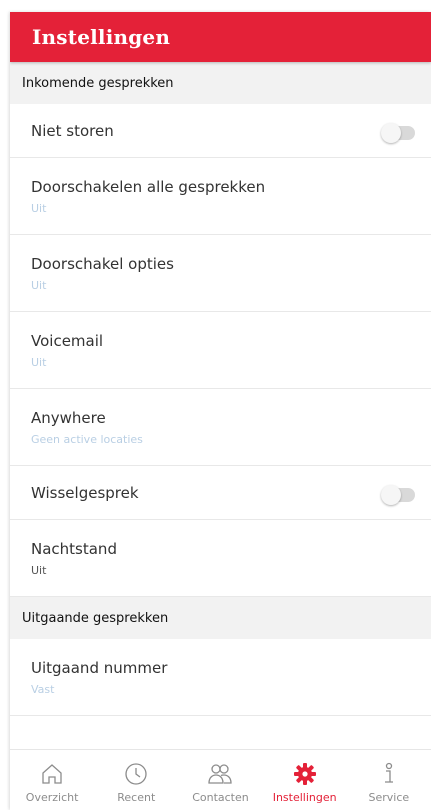 This screenshot has width=431, height=810. Describe the element at coordinates (304, 774) in the screenshot. I see `gear-icon` at that location.